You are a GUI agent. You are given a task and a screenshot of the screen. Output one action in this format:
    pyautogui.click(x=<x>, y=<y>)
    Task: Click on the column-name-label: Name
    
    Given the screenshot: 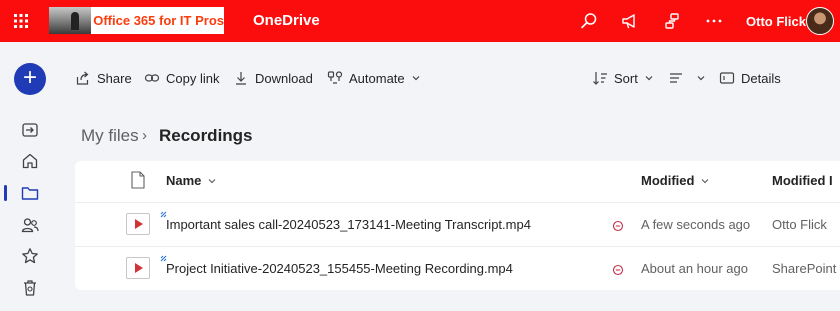 What is the action you would take?
    pyautogui.click(x=184, y=180)
    